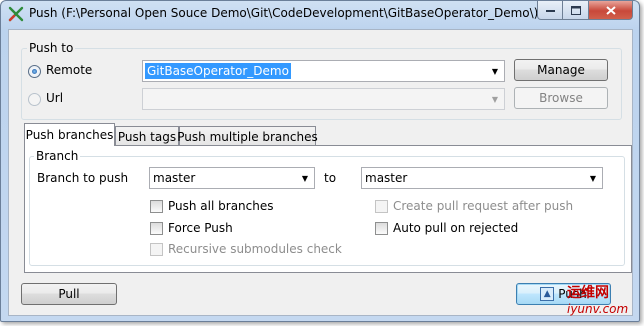 This screenshot has width=644, height=326. I want to click on auto-pull-checkbox, so click(381, 228).